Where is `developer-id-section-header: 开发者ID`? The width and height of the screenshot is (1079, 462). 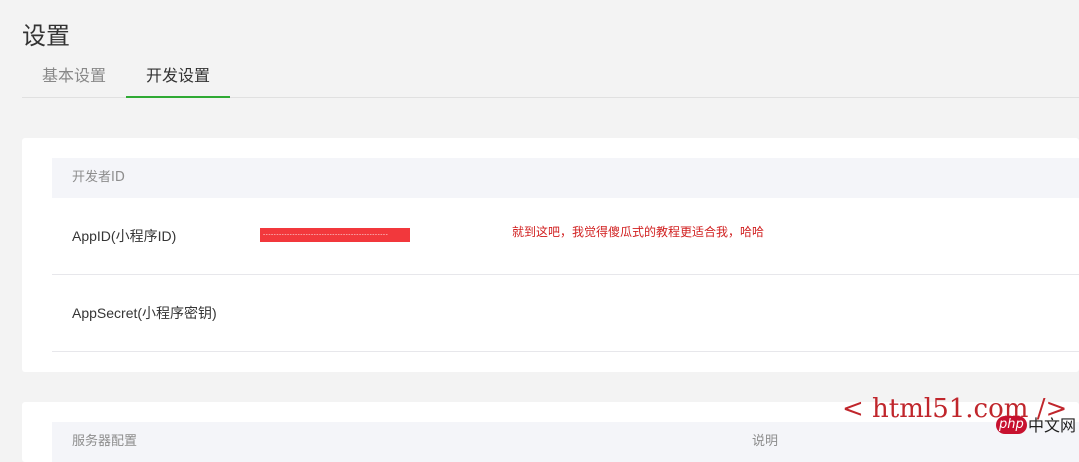 developer-id-section-header: 开发者ID is located at coordinates (565, 178).